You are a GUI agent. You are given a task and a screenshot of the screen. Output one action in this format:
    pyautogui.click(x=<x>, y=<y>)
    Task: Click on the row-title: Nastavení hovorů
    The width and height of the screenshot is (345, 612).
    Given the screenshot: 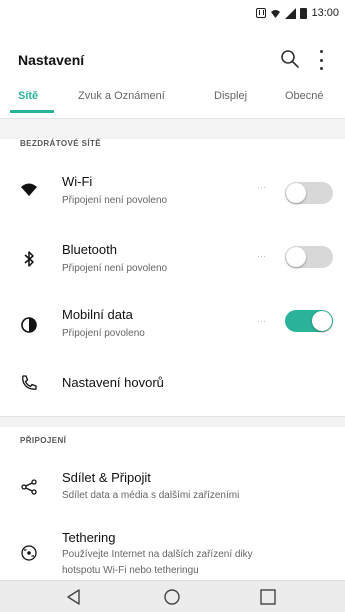 What is the action you would take?
    pyautogui.click(x=113, y=382)
    